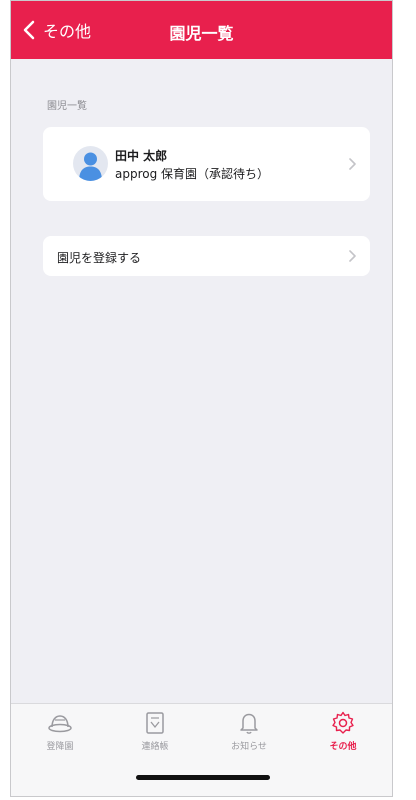 The image size is (416, 800). What do you see at coordinates (206, 256) in the screenshot?
I see `register-child-button: 園児を登録する` at bounding box center [206, 256].